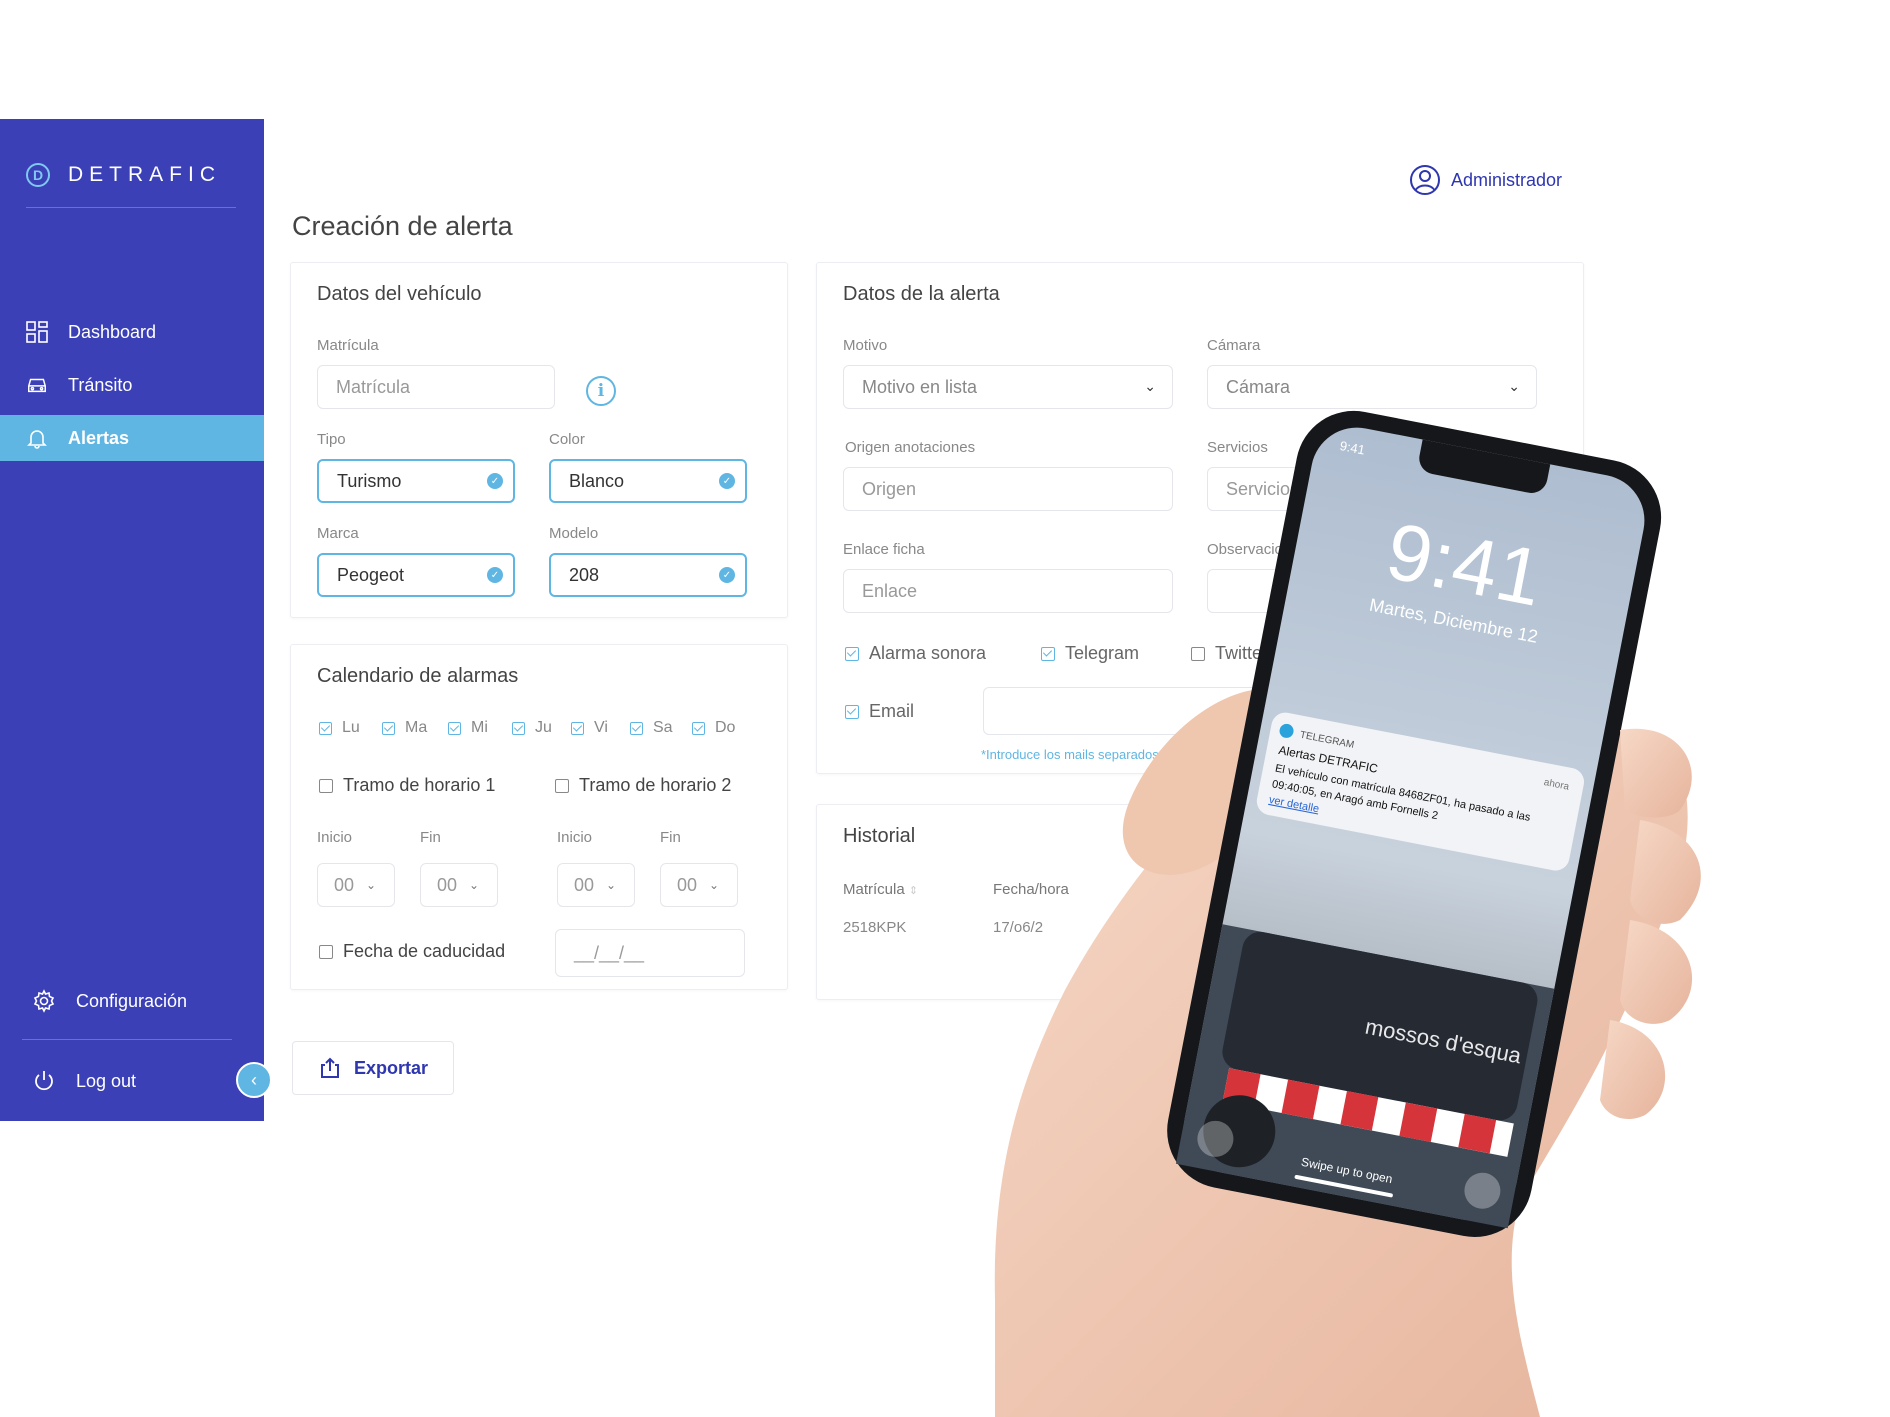  I want to click on collapse-sidebar-button: ‹, so click(254, 1080).